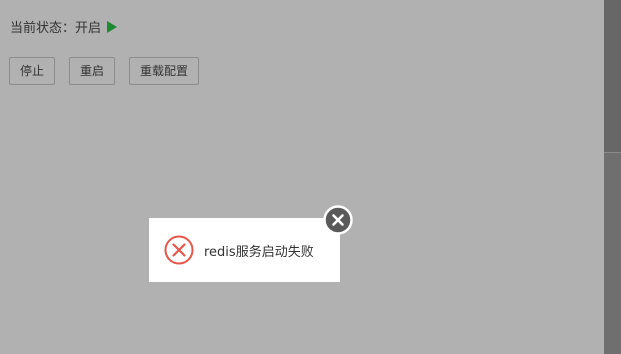 The image size is (621, 354). What do you see at coordinates (612, 76) in the screenshot?
I see `right-panel-upper` at bounding box center [612, 76].